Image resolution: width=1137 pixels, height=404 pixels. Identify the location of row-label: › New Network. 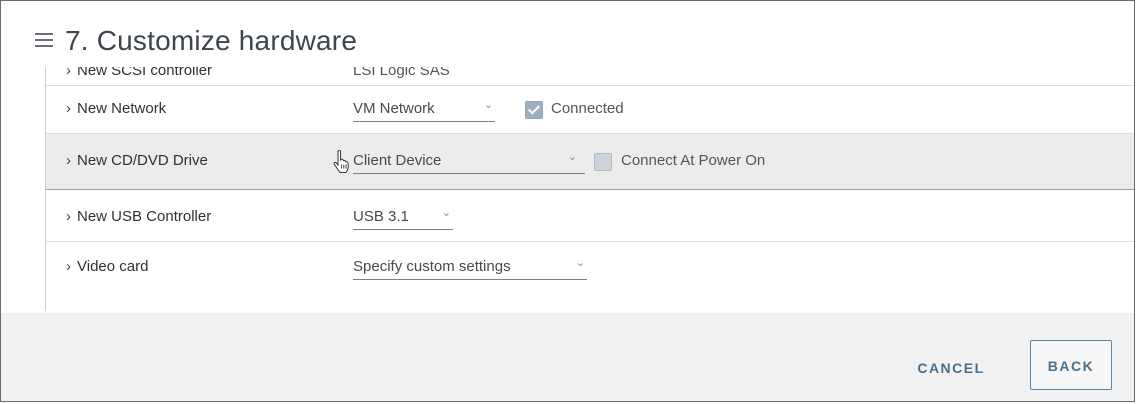
(116, 108).